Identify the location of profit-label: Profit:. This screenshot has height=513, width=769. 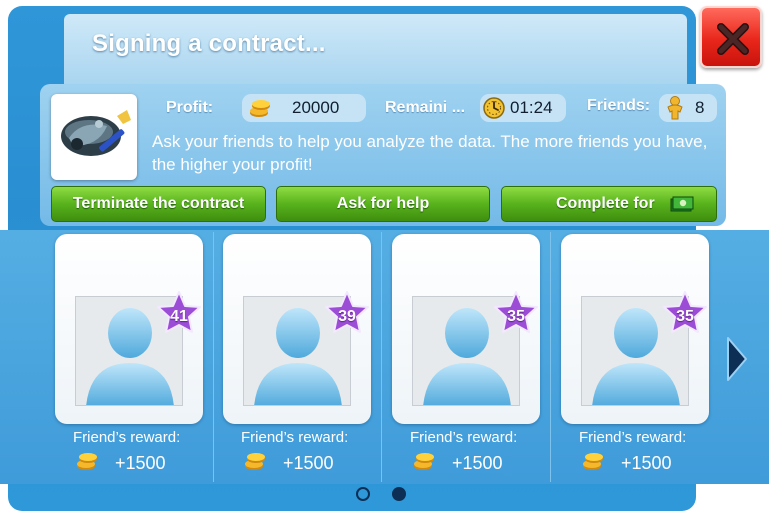
(190, 107).